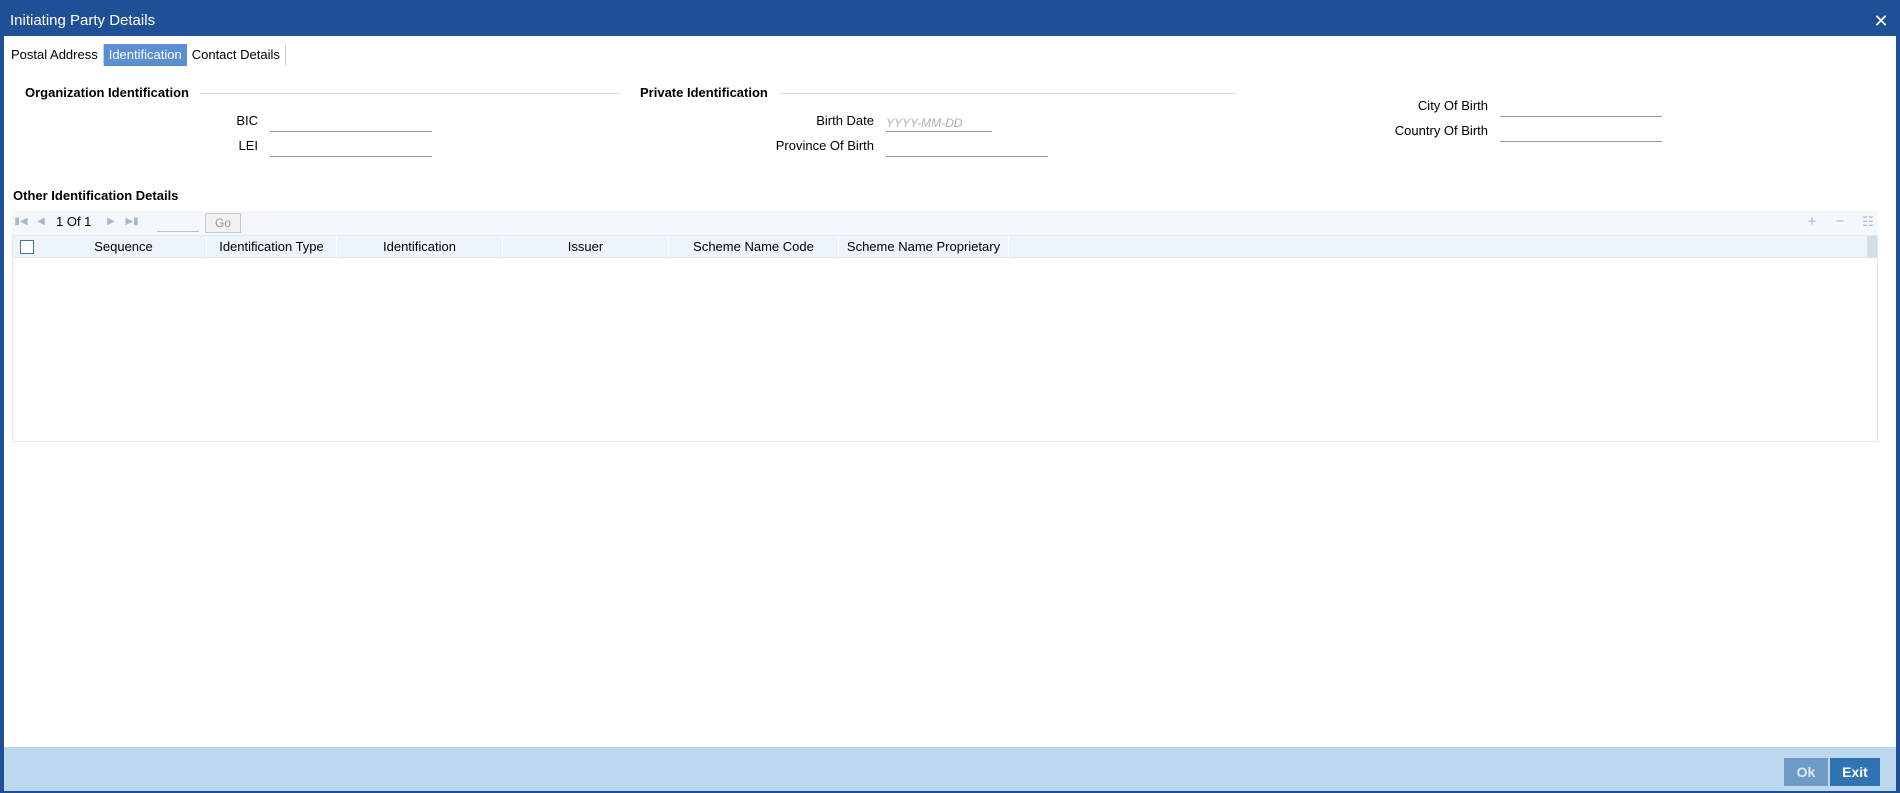 The image size is (1900, 793). Describe the element at coordinates (83, 20) in the screenshot. I see `window-title: Initiating Party Details` at that location.